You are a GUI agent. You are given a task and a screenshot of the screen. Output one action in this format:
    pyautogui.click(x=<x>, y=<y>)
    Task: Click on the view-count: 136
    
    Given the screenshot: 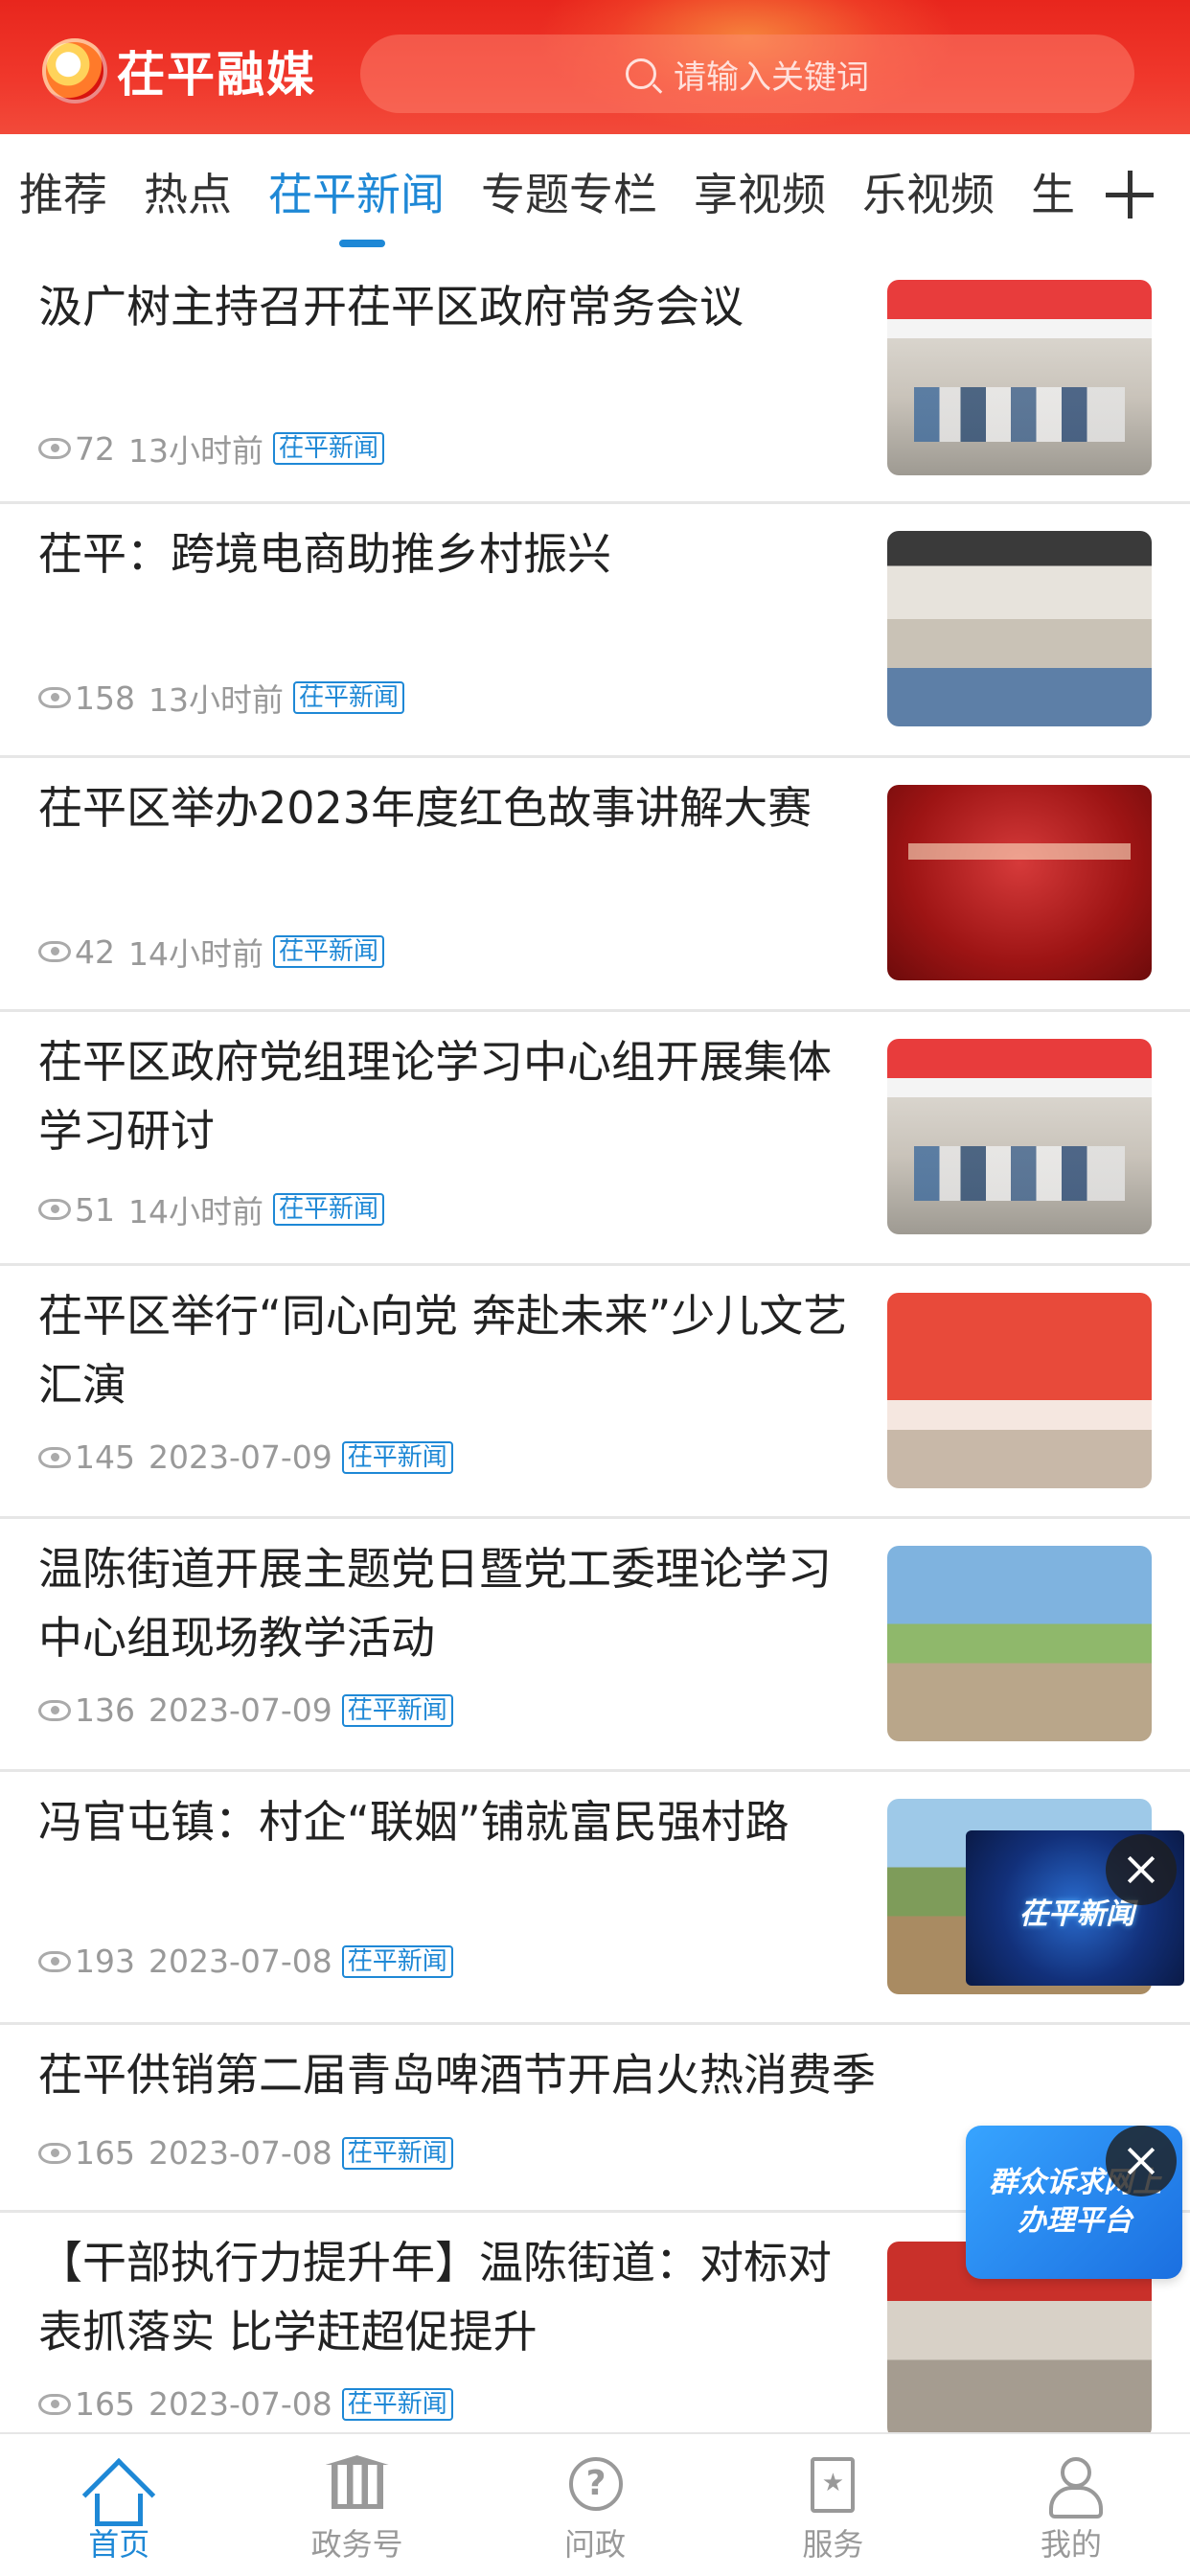 What is the action you would take?
    pyautogui.click(x=105, y=1710)
    